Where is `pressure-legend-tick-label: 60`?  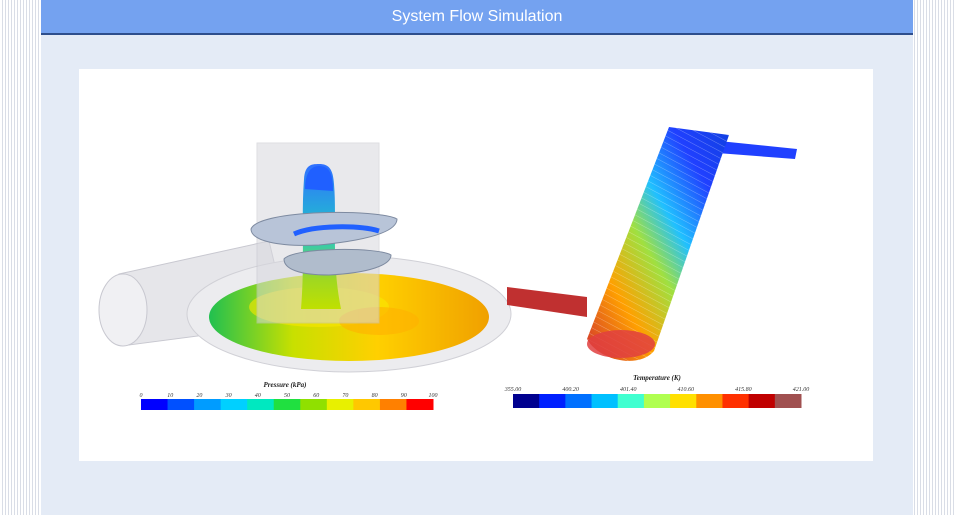
pressure-legend-tick-label: 60 is located at coordinates (316, 396).